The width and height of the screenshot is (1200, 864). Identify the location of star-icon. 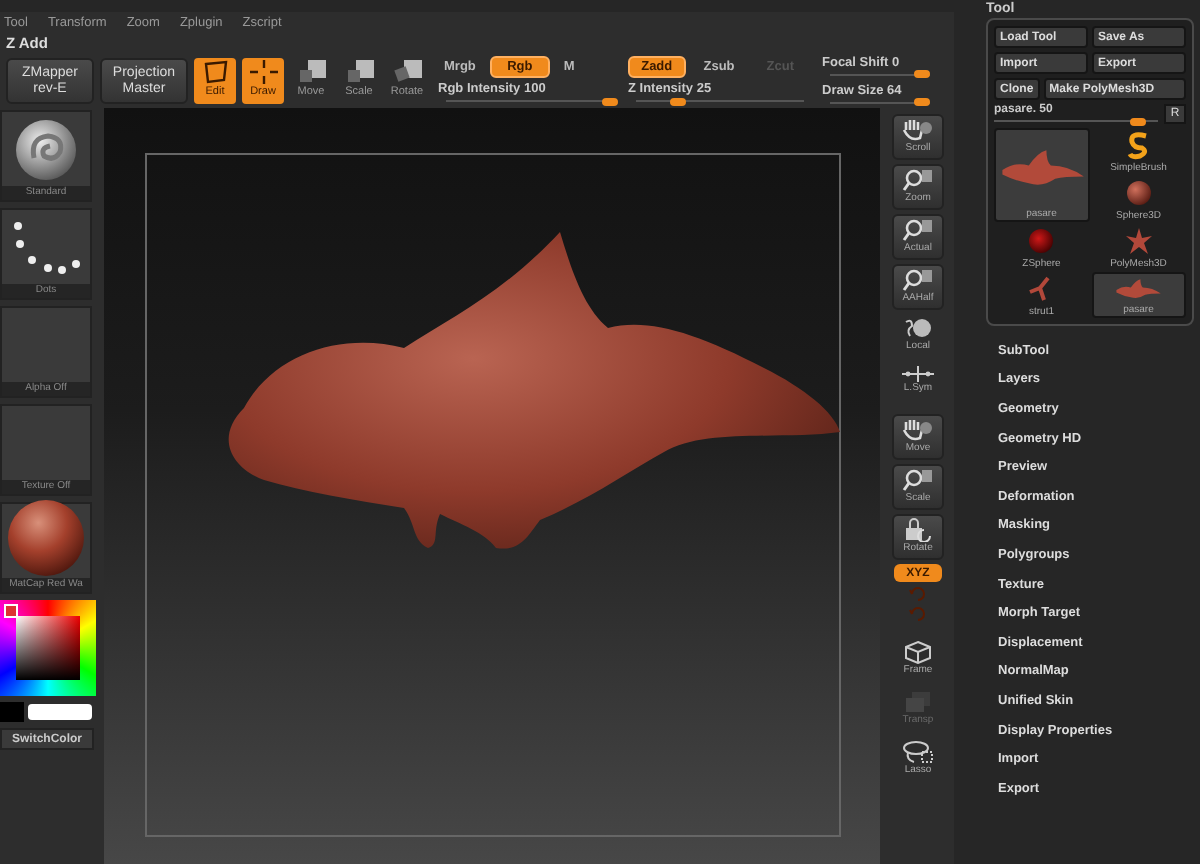
(1138, 241).